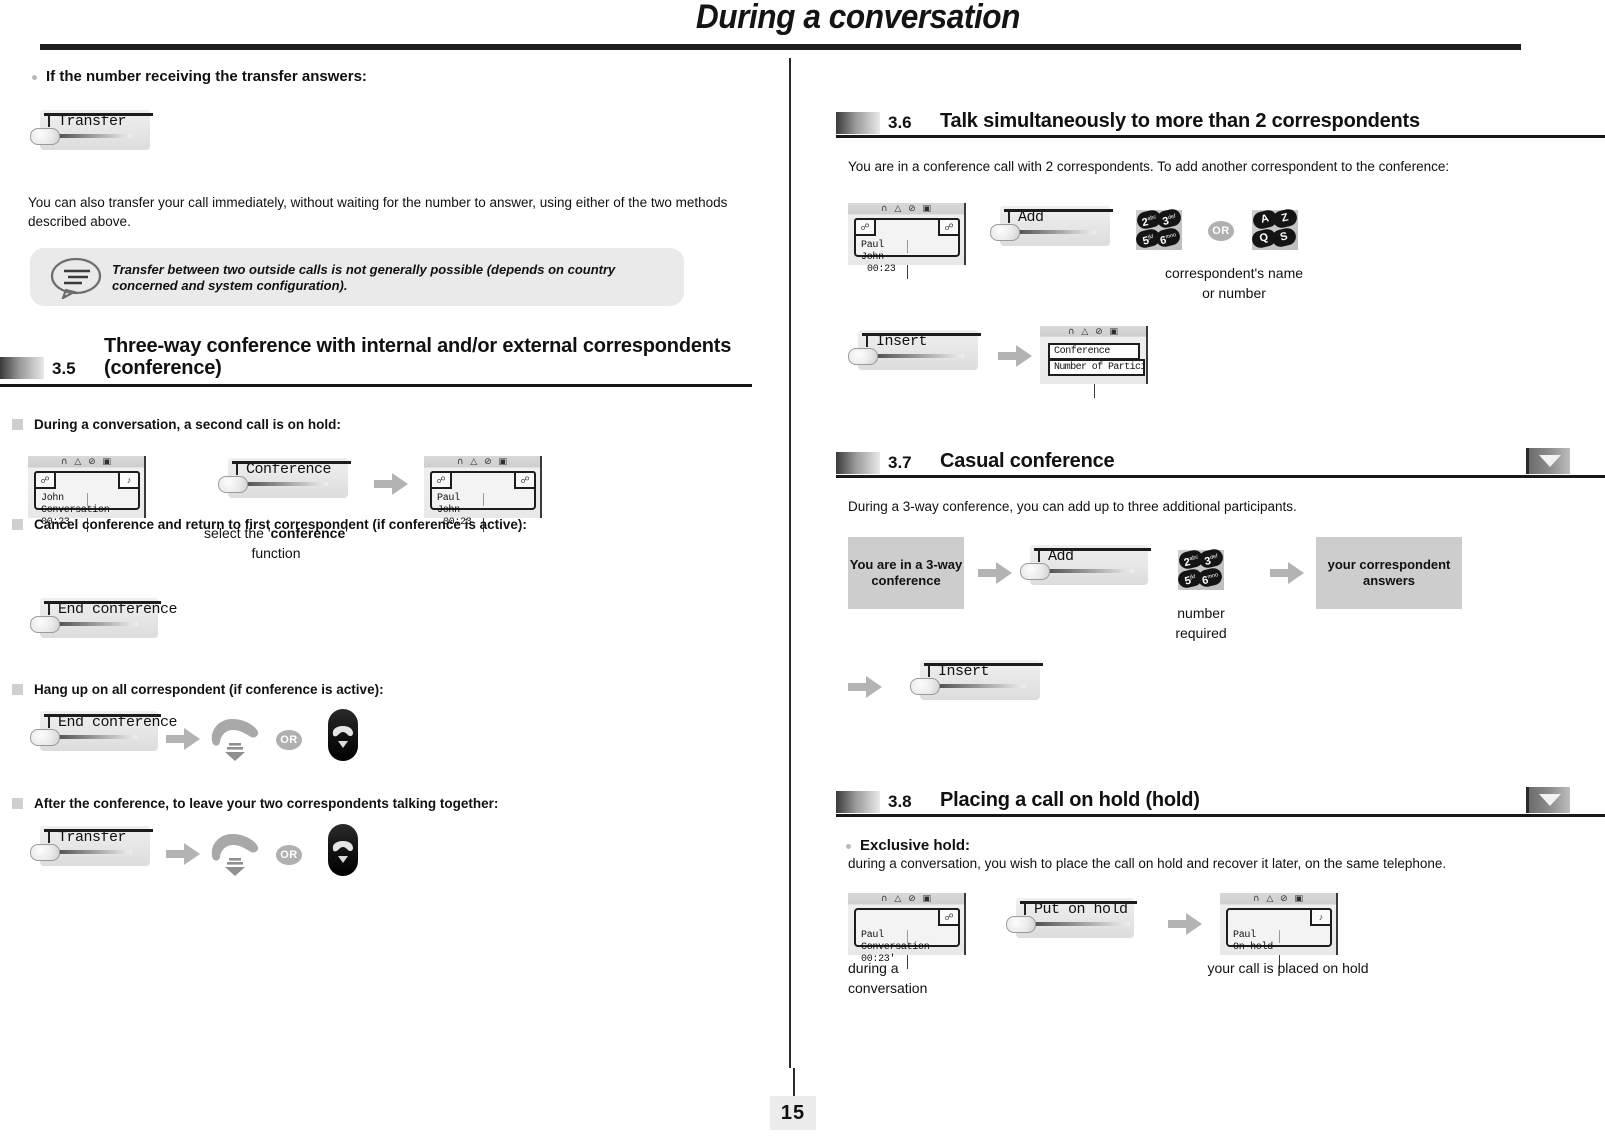  I want to click on caption-line-2: conversation, so click(888, 988).